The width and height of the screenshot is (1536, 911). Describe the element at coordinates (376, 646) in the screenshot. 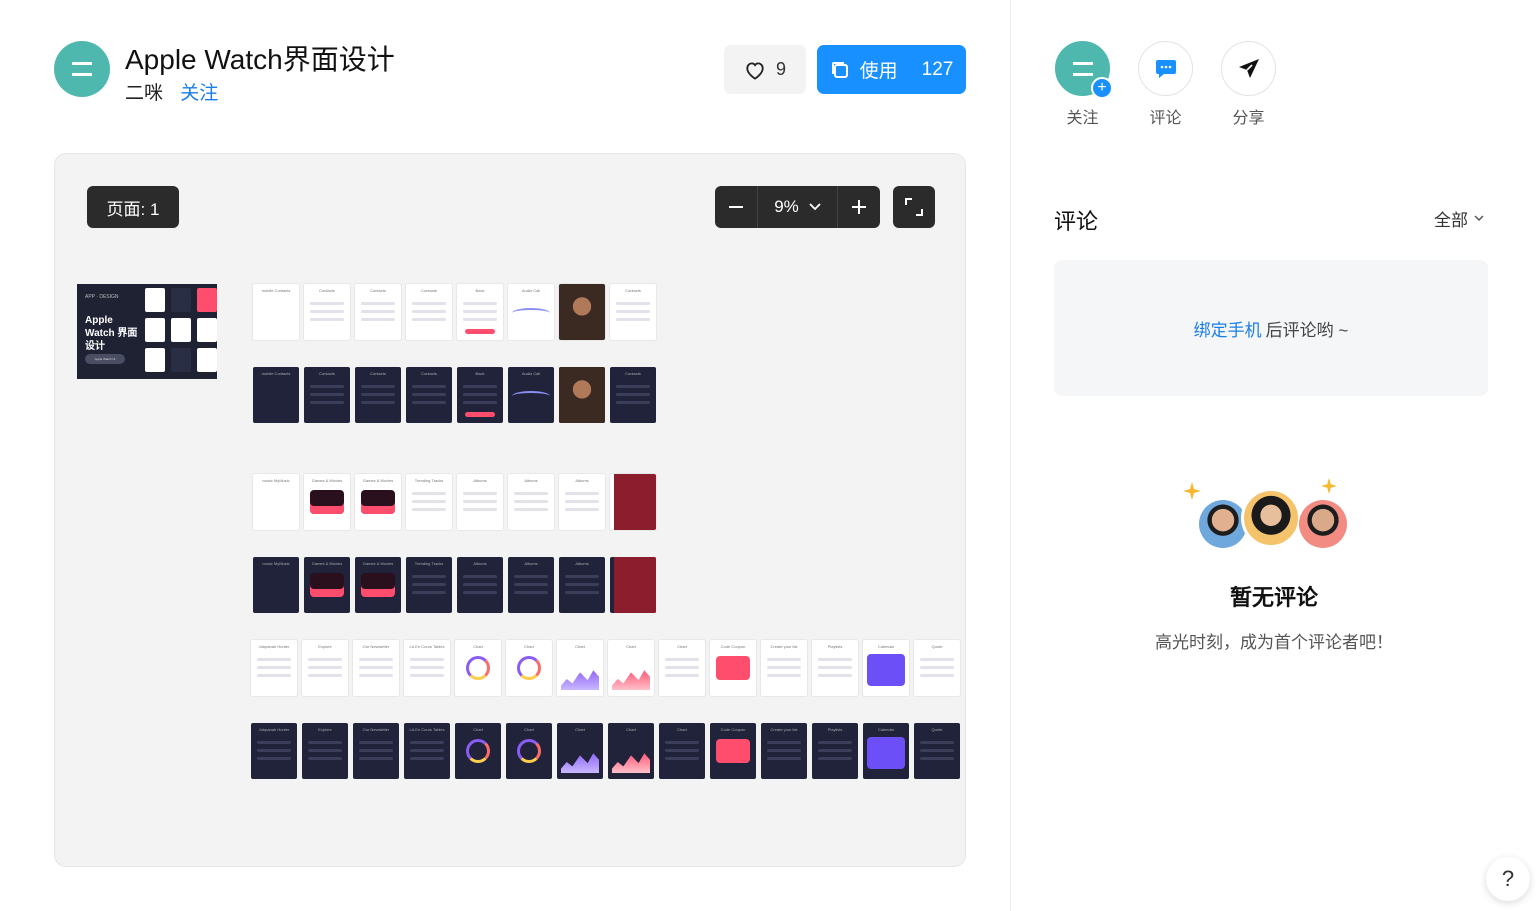

I see `artboard-label: Our Newsletter` at that location.